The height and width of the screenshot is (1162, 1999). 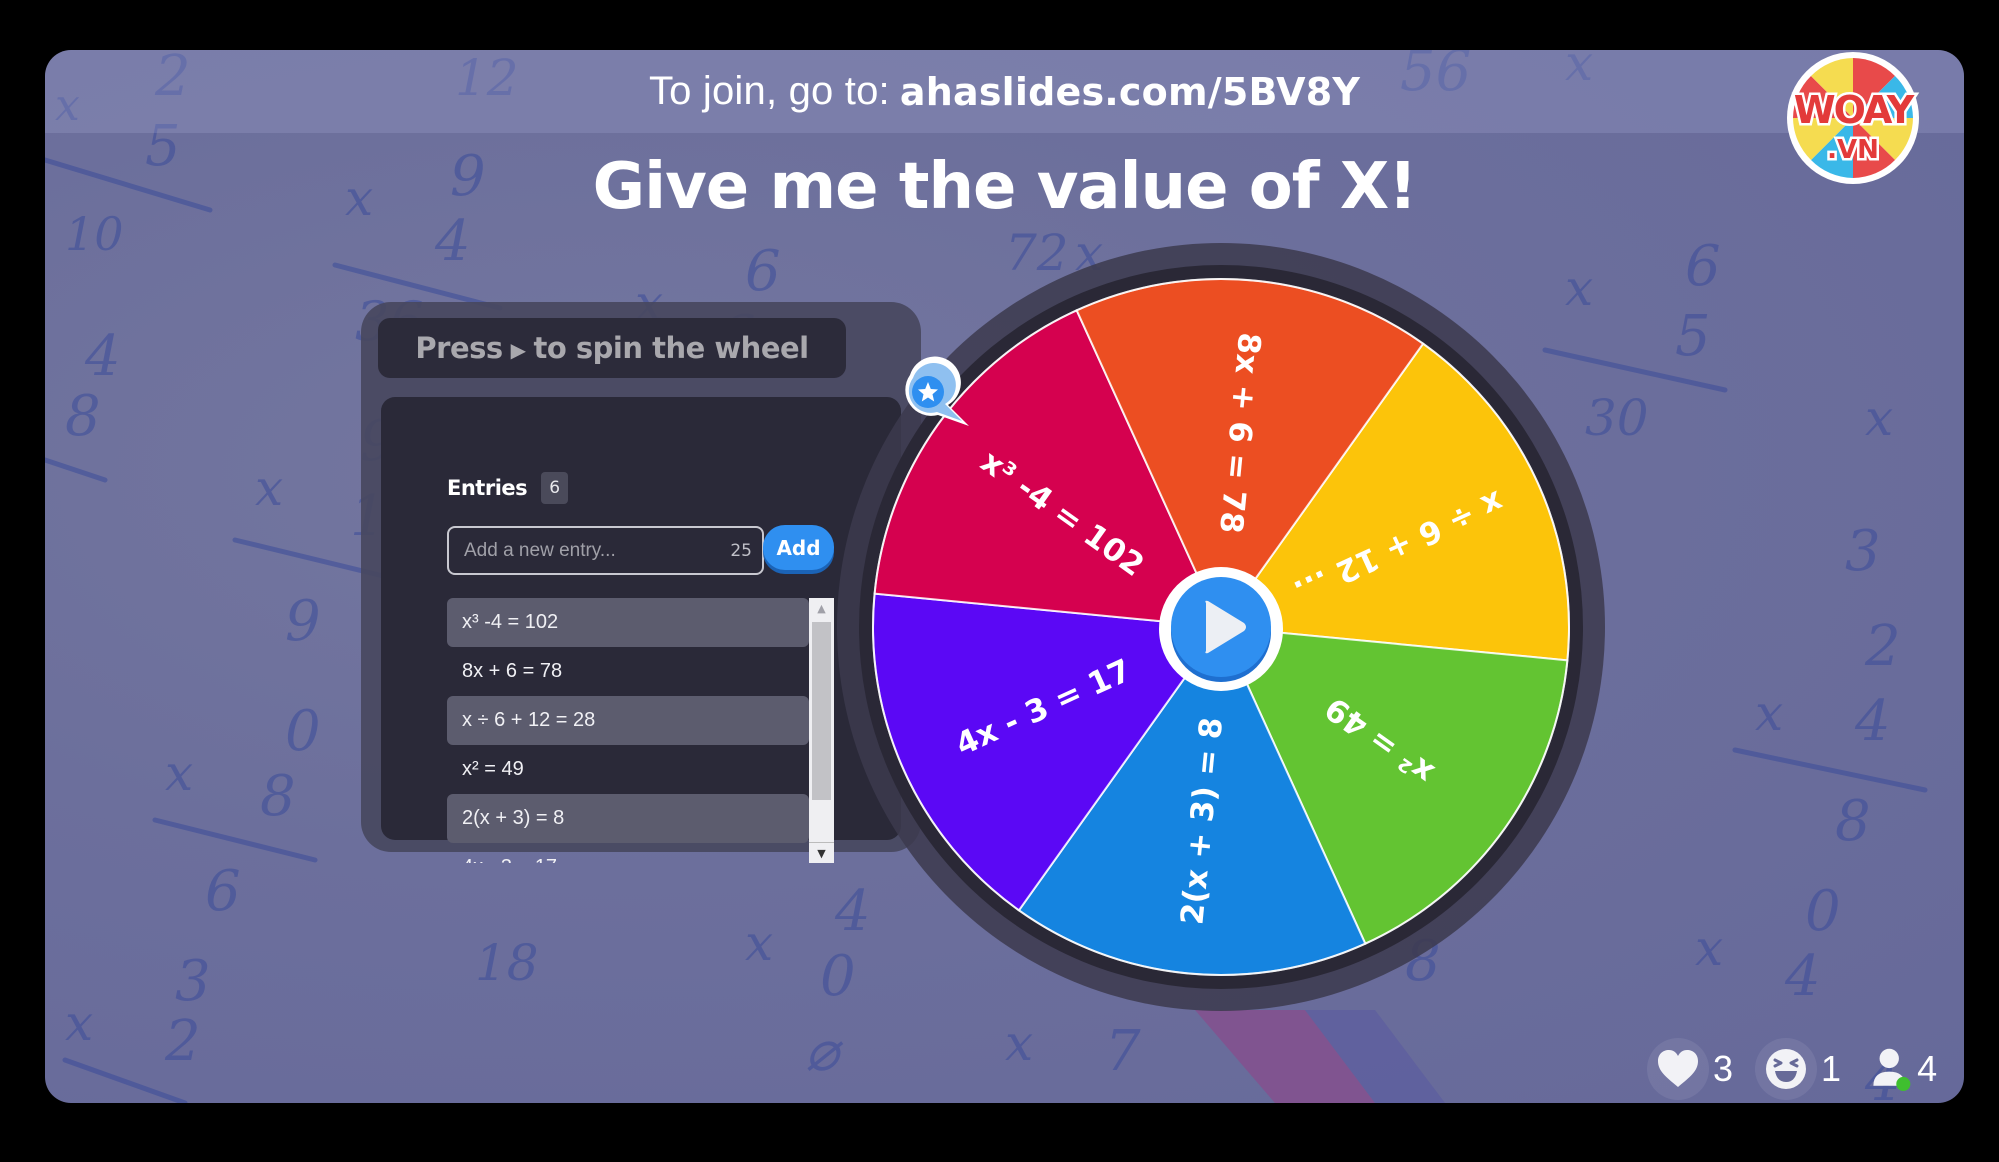 What do you see at coordinates (1927, 1068) in the screenshot?
I see `participants-count: 4` at bounding box center [1927, 1068].